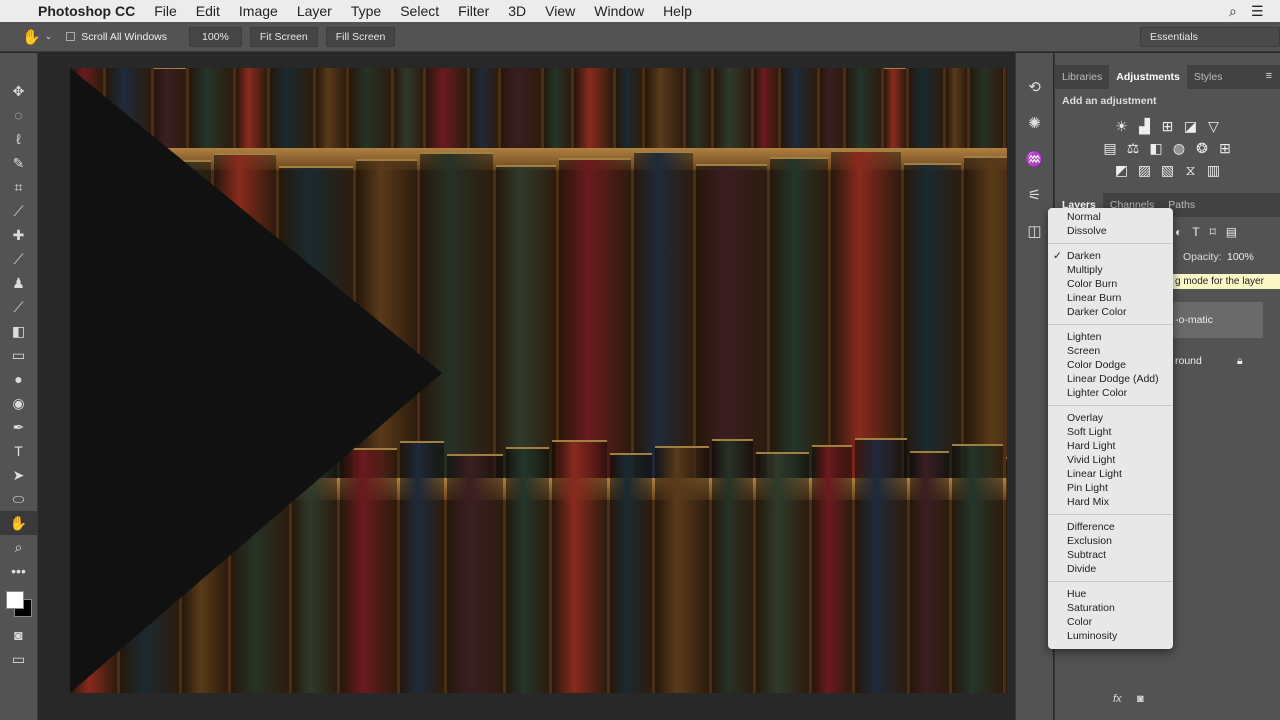 The width and height of the screenshot is (1280, 720). I want to click on blend-mode-color-burn: Color Burn, so click(1110, 284).